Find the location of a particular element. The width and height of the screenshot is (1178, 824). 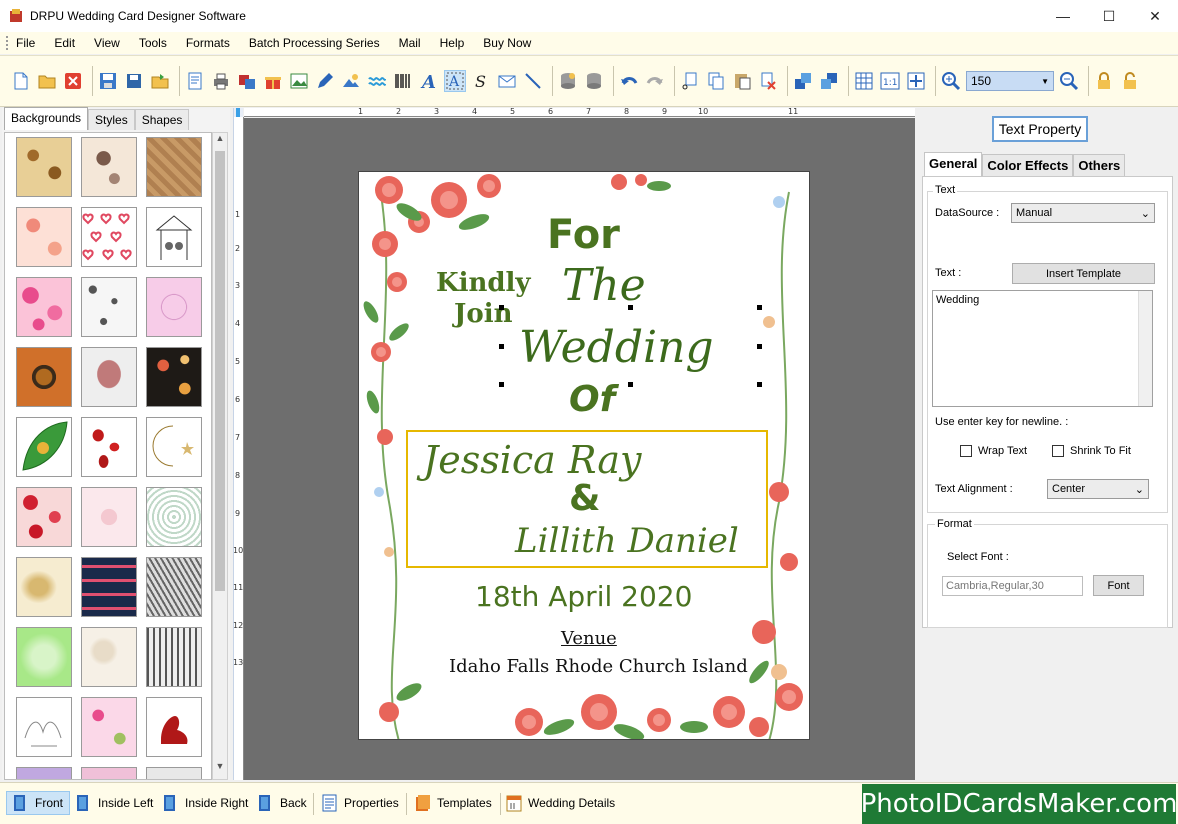

cut-icon is located at coordinates (690, 81).